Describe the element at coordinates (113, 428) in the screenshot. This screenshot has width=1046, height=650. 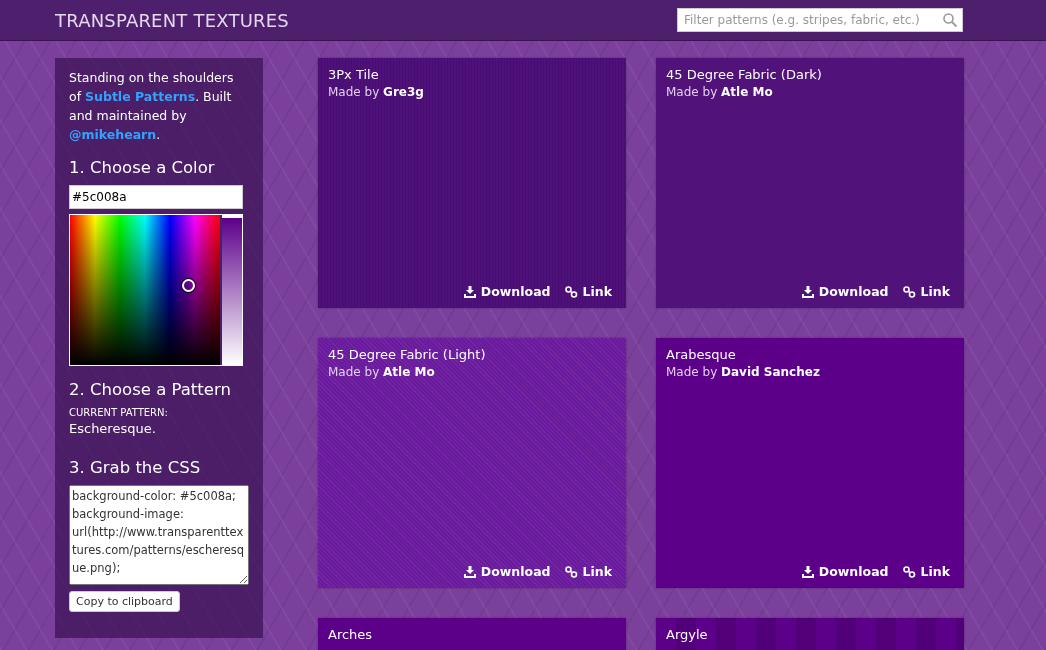
I see `current-pattern-name: Escheresque.` at that location.